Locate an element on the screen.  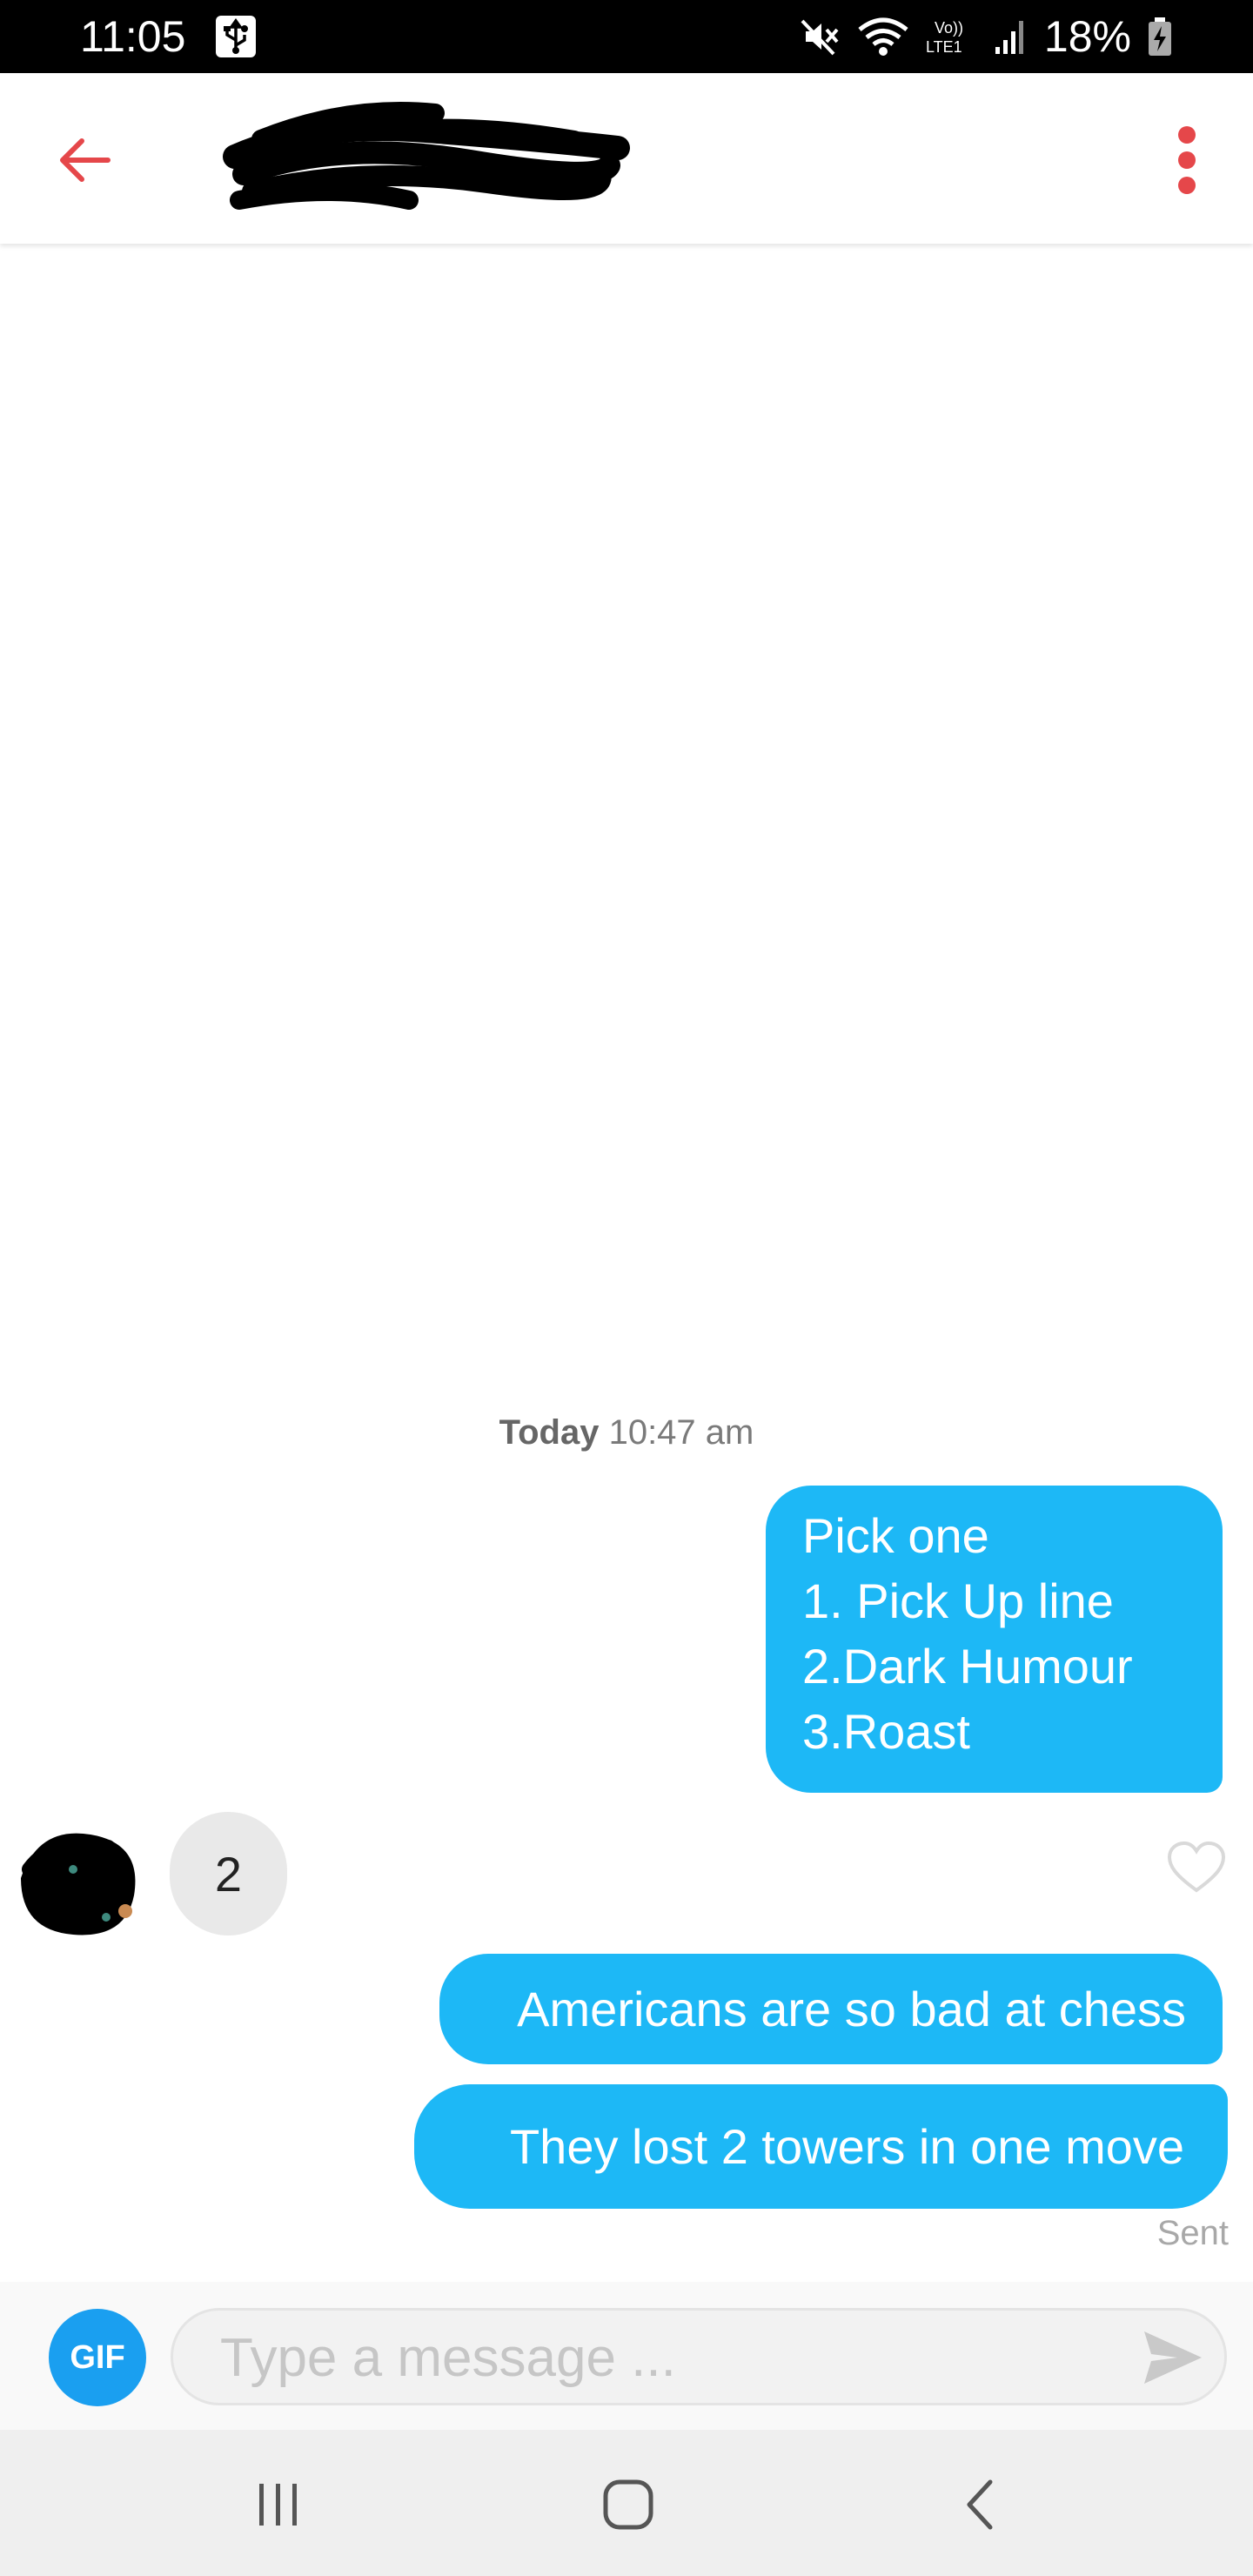
back-button is located at coordinates (83, 160).